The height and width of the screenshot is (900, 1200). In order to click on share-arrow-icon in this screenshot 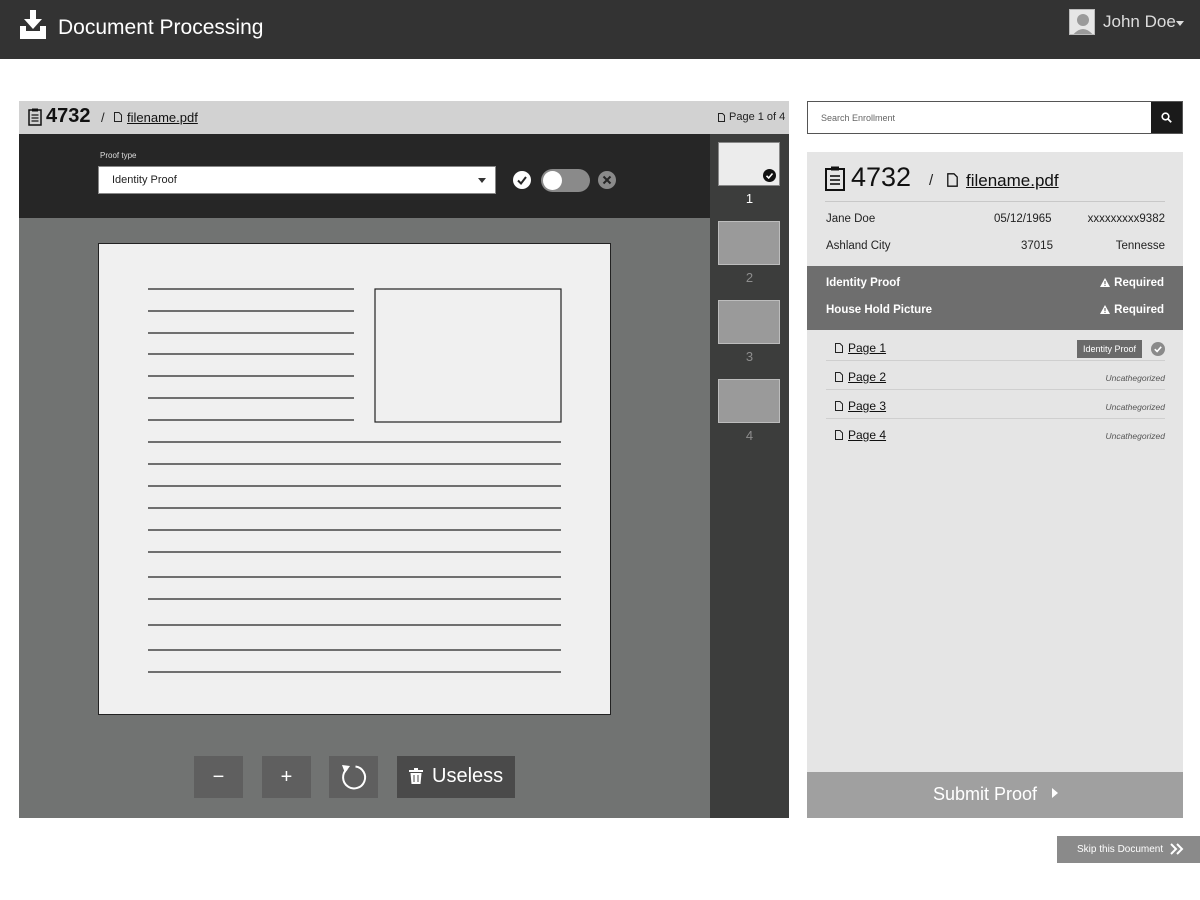, I will do `click(1055, 793)`.